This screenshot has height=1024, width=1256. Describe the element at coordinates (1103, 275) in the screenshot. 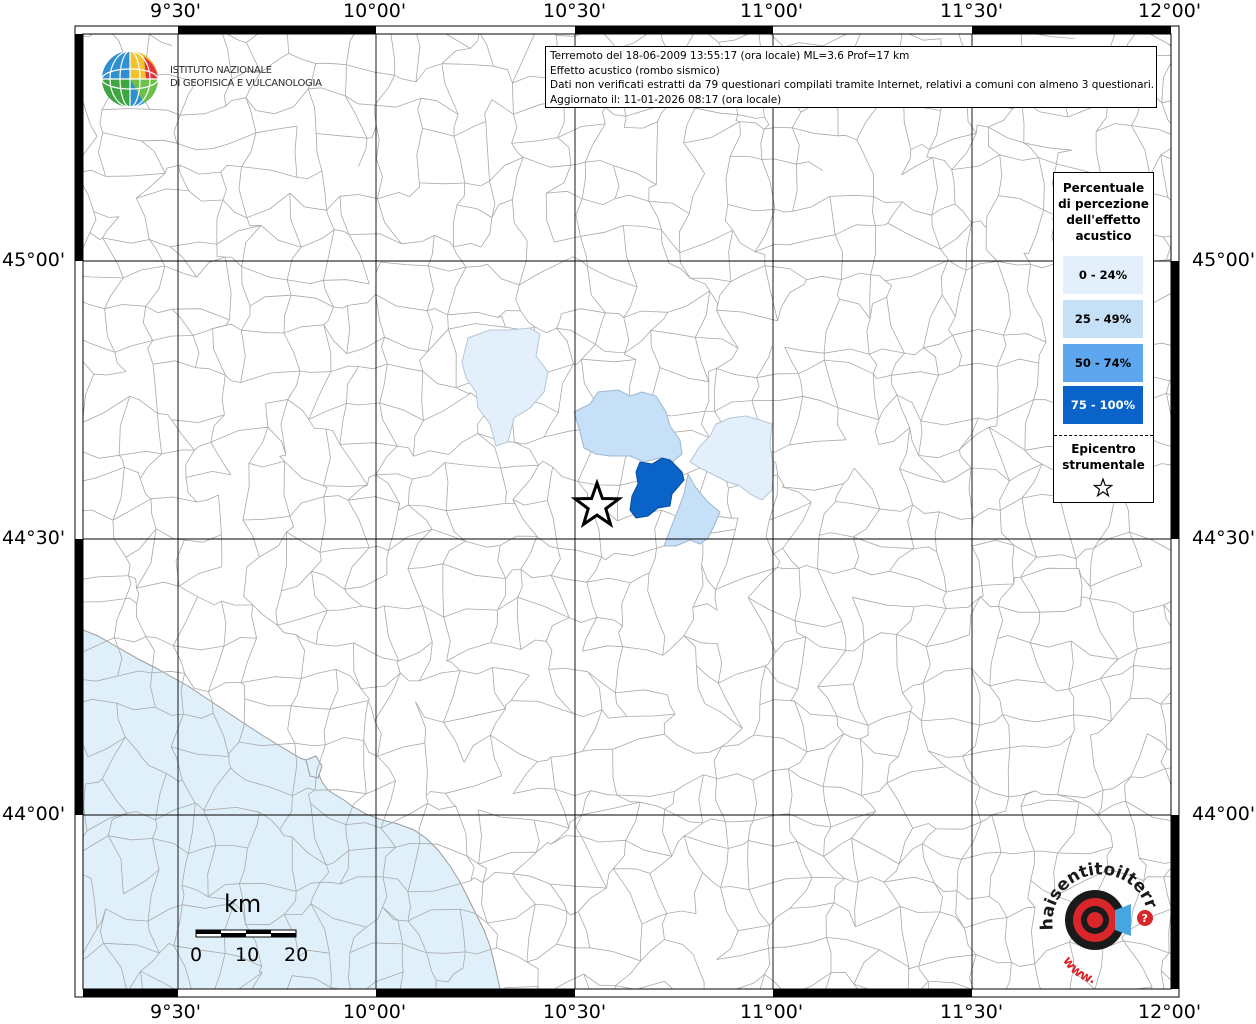

I see `legend-class-0-24: 0 - 24%` at that location.